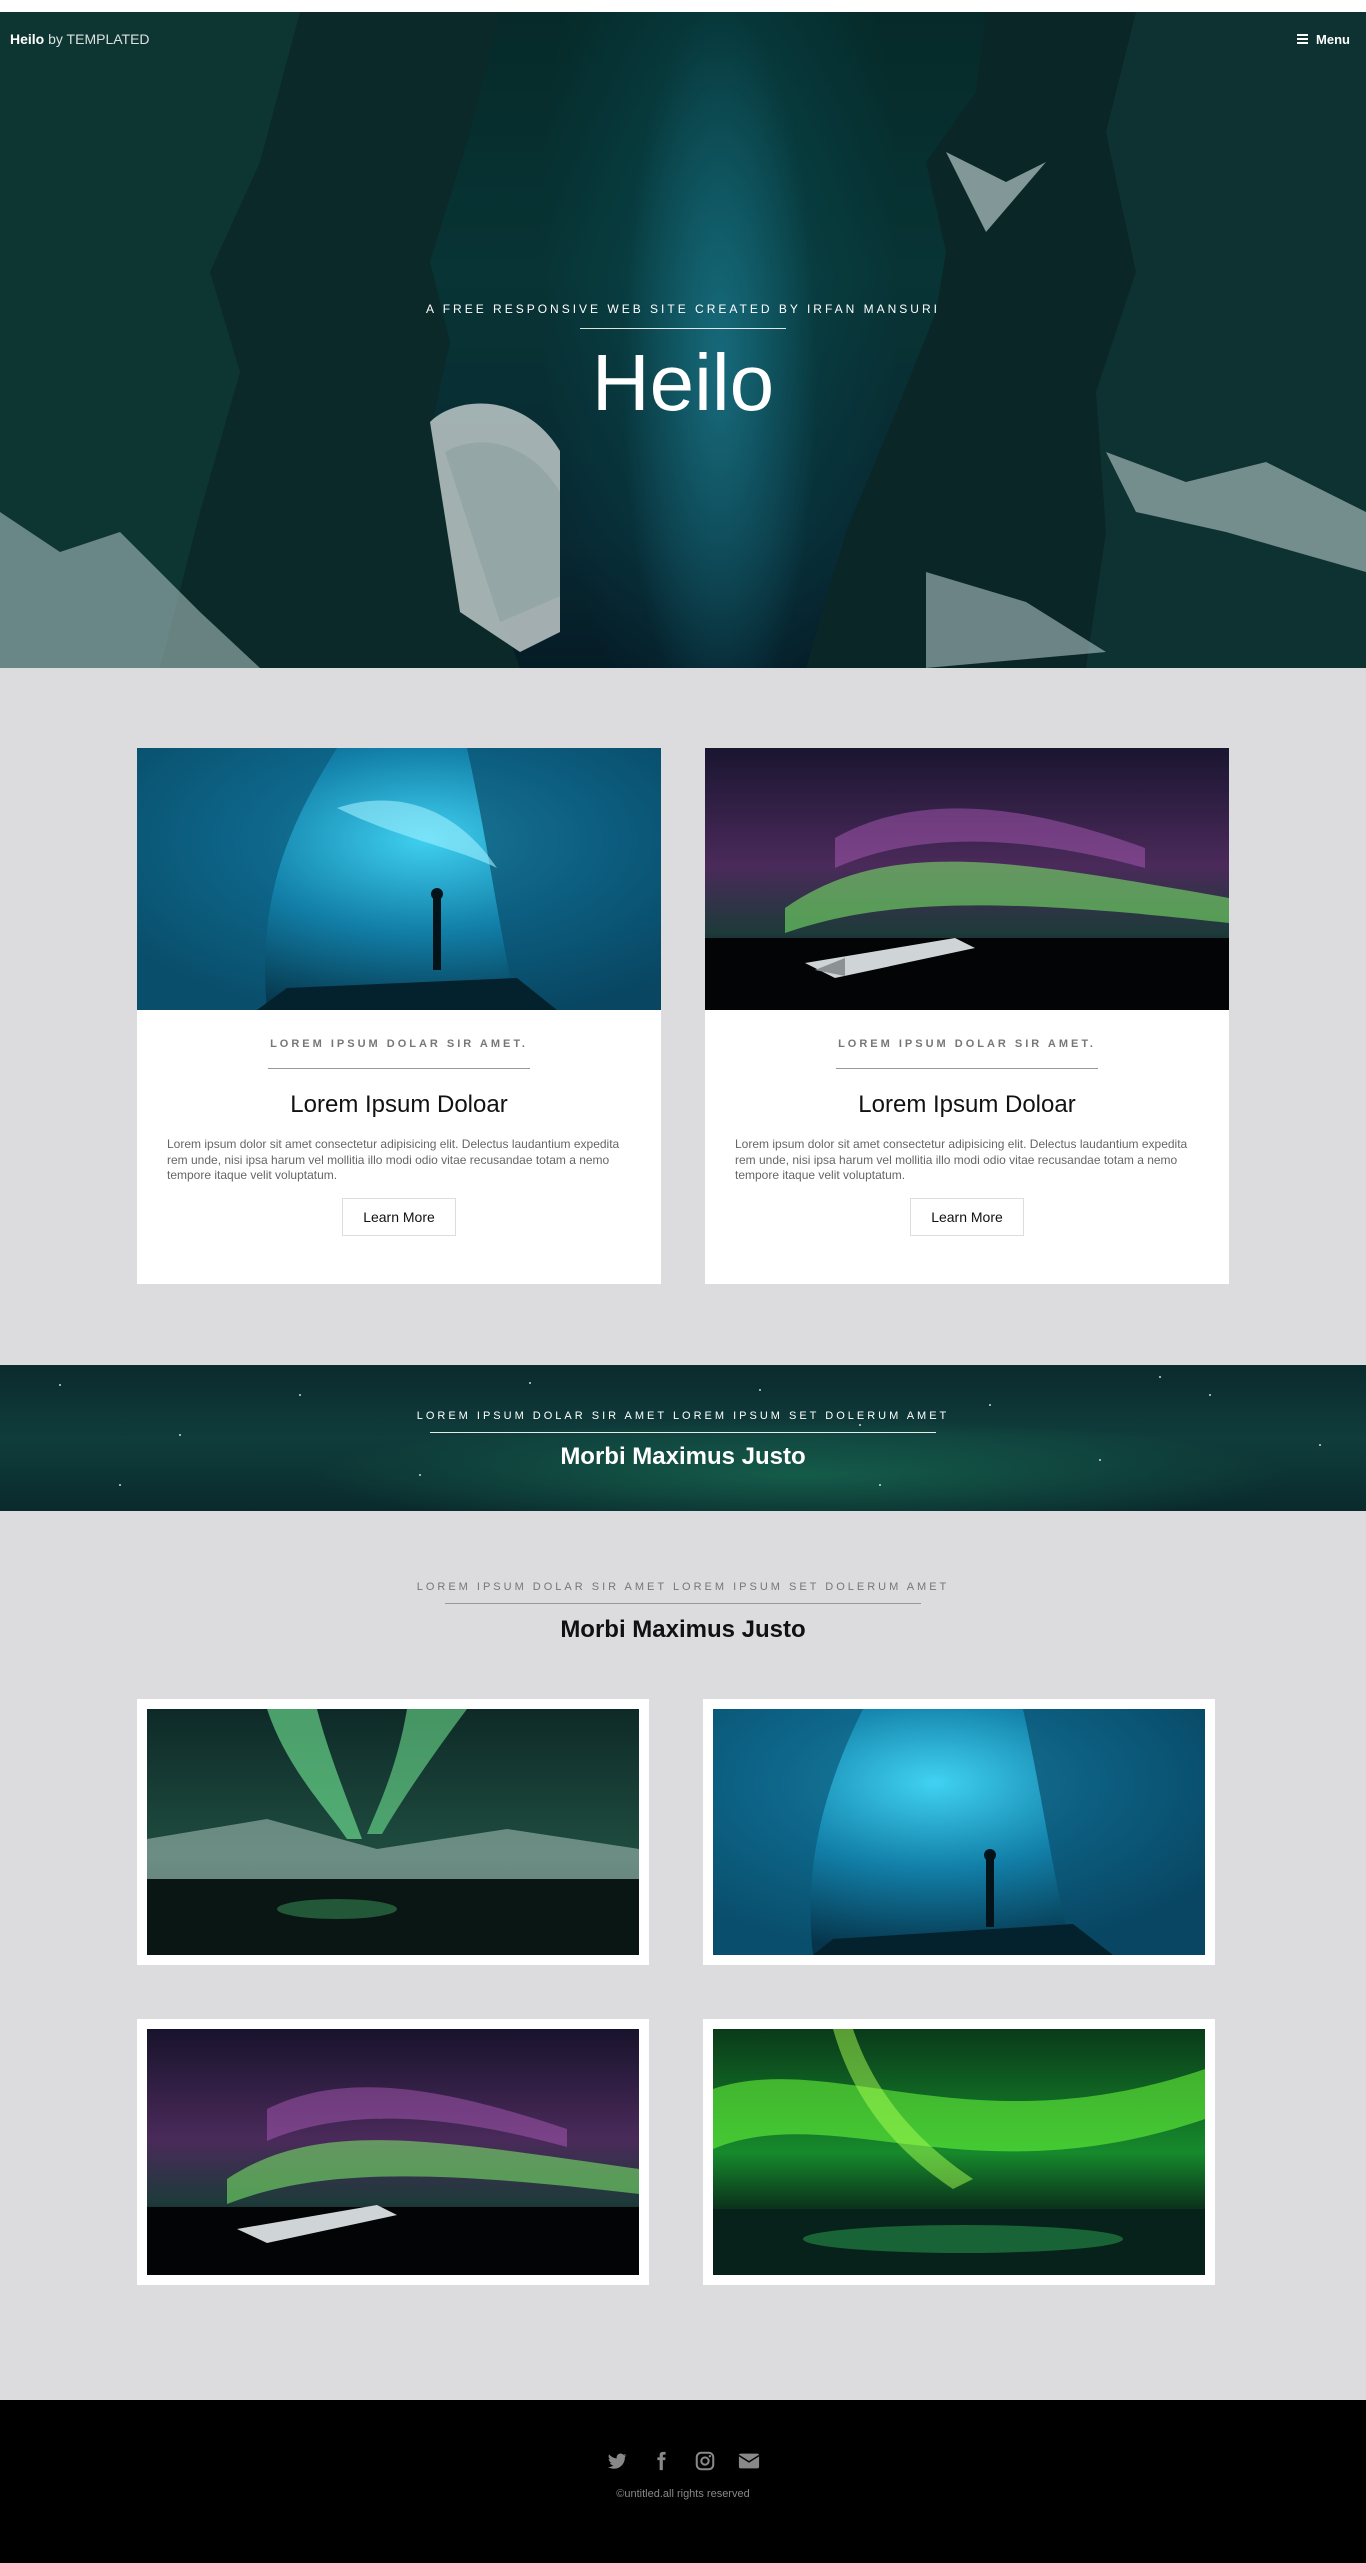 This screenshot has height=2563, width=1366. What do you see at coordinates (683, 382) in the screenshot?
I see `hero-title: Heilo` at bounding box center [683, 382].